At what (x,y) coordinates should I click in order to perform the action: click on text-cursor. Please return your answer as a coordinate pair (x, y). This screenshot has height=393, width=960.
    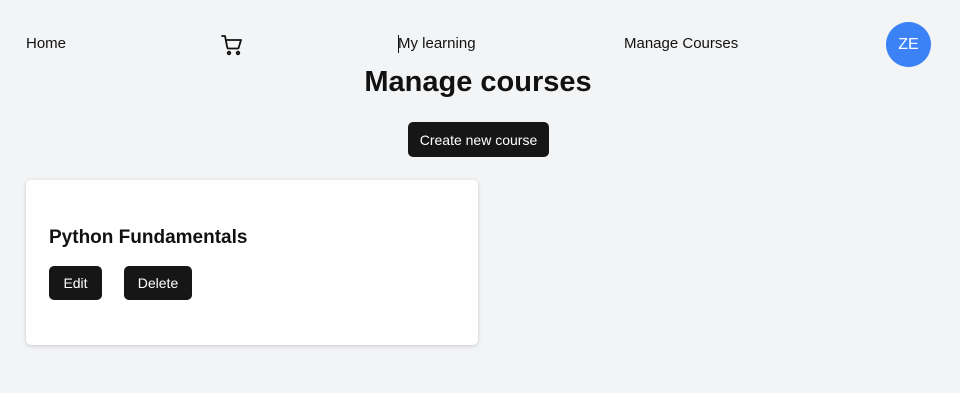
    Looking at the image, I should click on (398, 44).